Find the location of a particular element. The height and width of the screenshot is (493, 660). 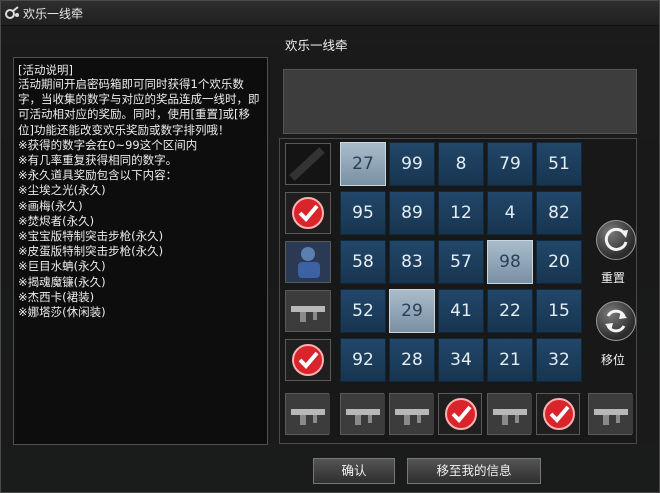

number-cell: 79 is located at coordinates (510, 164).